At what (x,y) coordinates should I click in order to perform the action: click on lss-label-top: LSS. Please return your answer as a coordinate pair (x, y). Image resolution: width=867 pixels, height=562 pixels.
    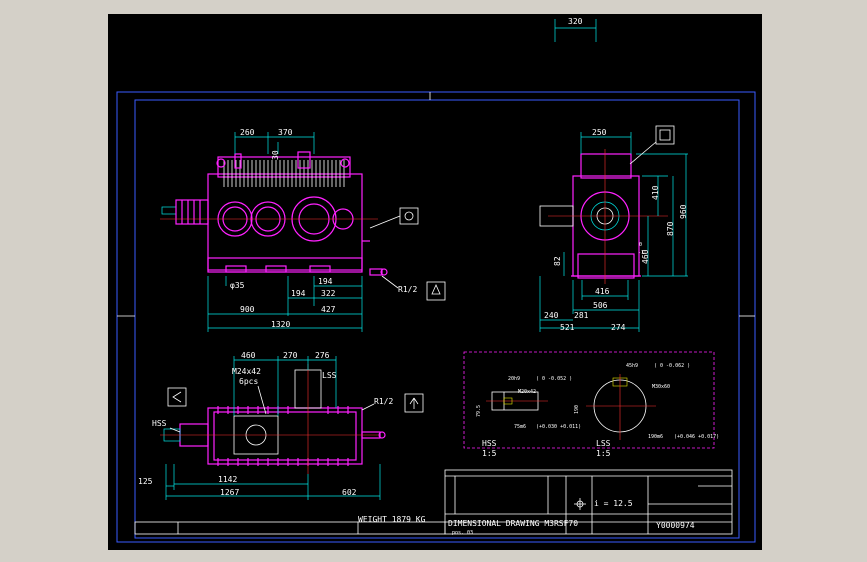
    Looking at the image, I should click on (329, 375).